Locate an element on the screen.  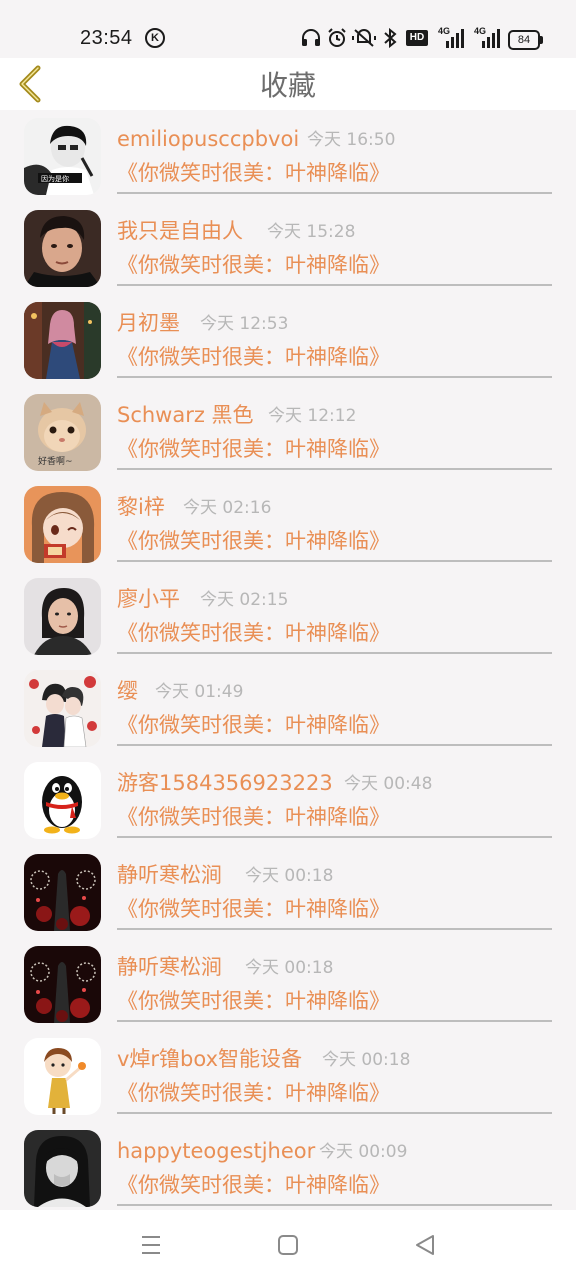
home-button is located at coordinates (288, 1245).